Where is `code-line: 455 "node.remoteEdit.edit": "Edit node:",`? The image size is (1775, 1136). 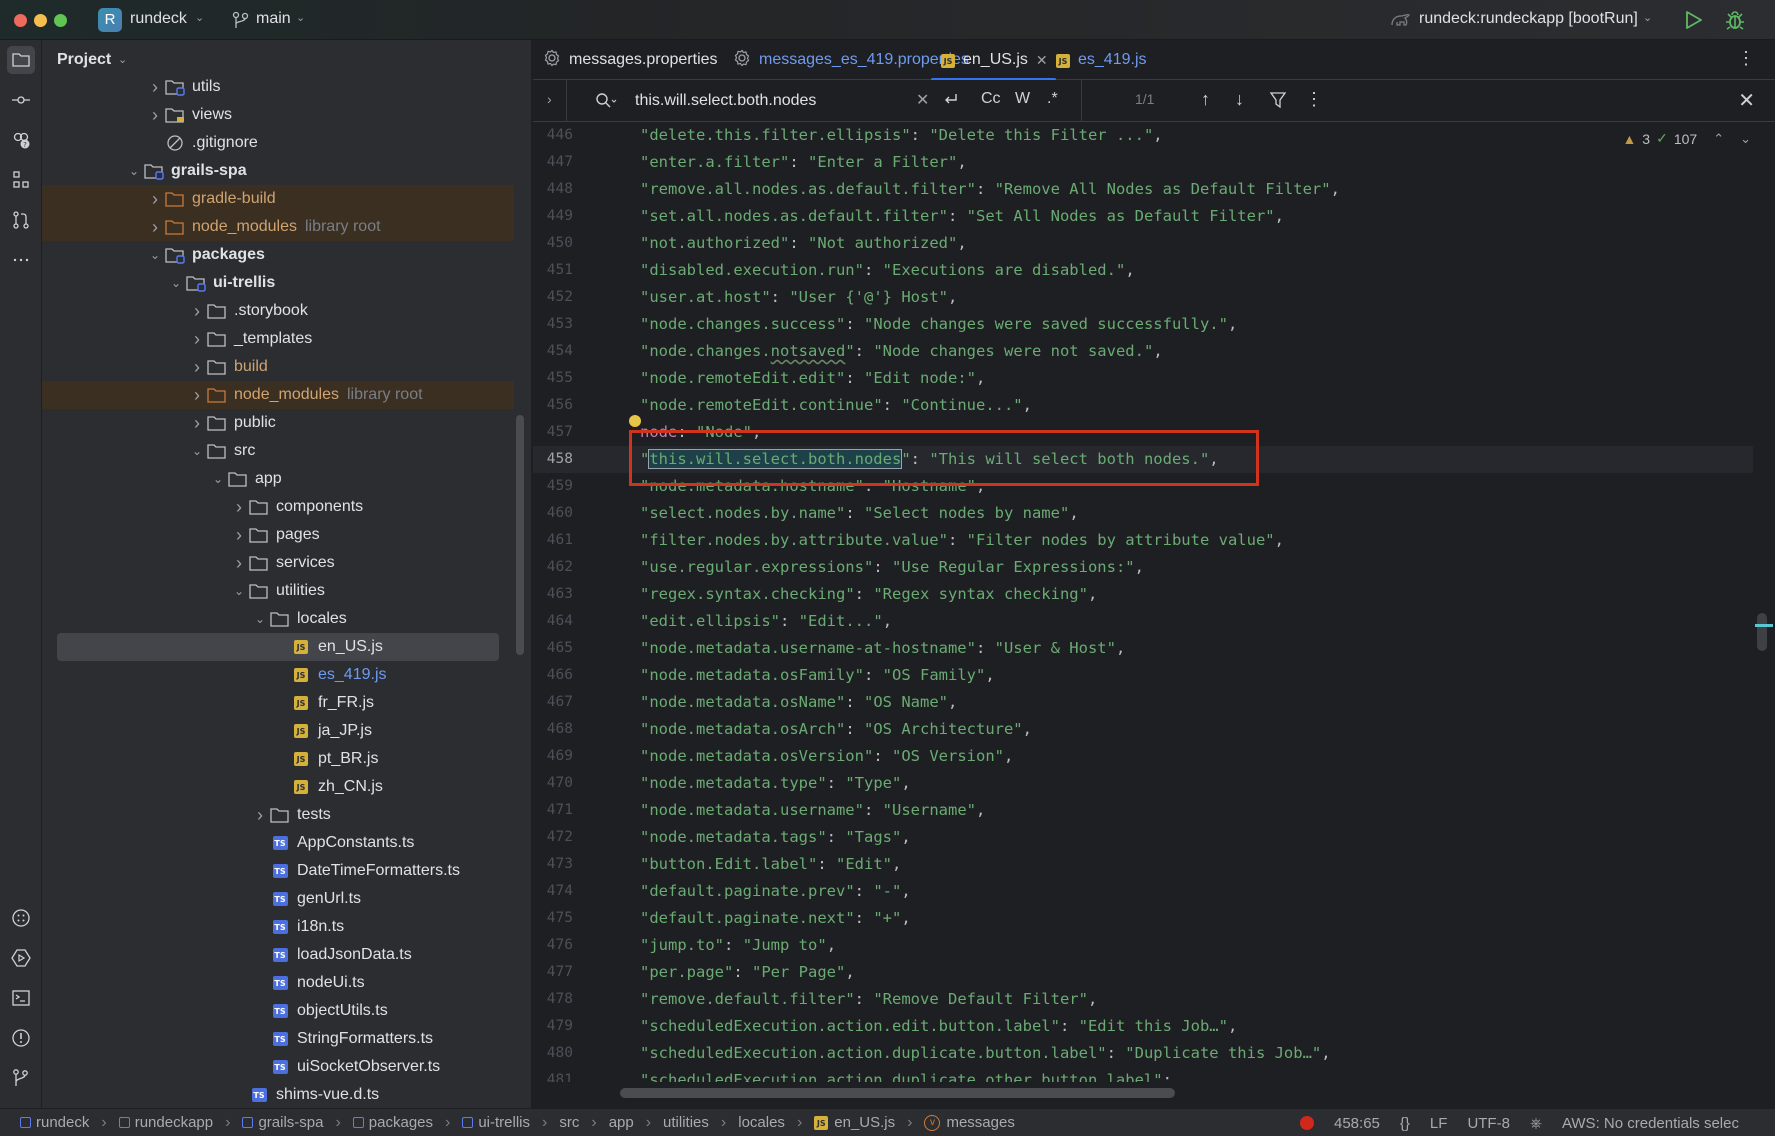
code-line: 455 "node.remoteEdit.edit": "Edit node:", is located at coordinates (1143, 378).